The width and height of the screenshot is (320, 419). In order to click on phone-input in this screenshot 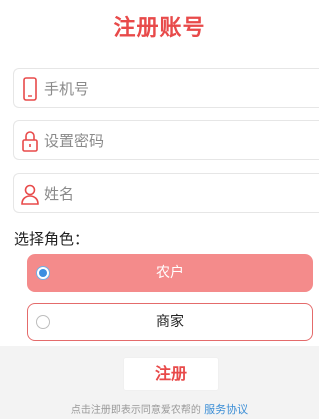, I will do `click(174, 89)`.